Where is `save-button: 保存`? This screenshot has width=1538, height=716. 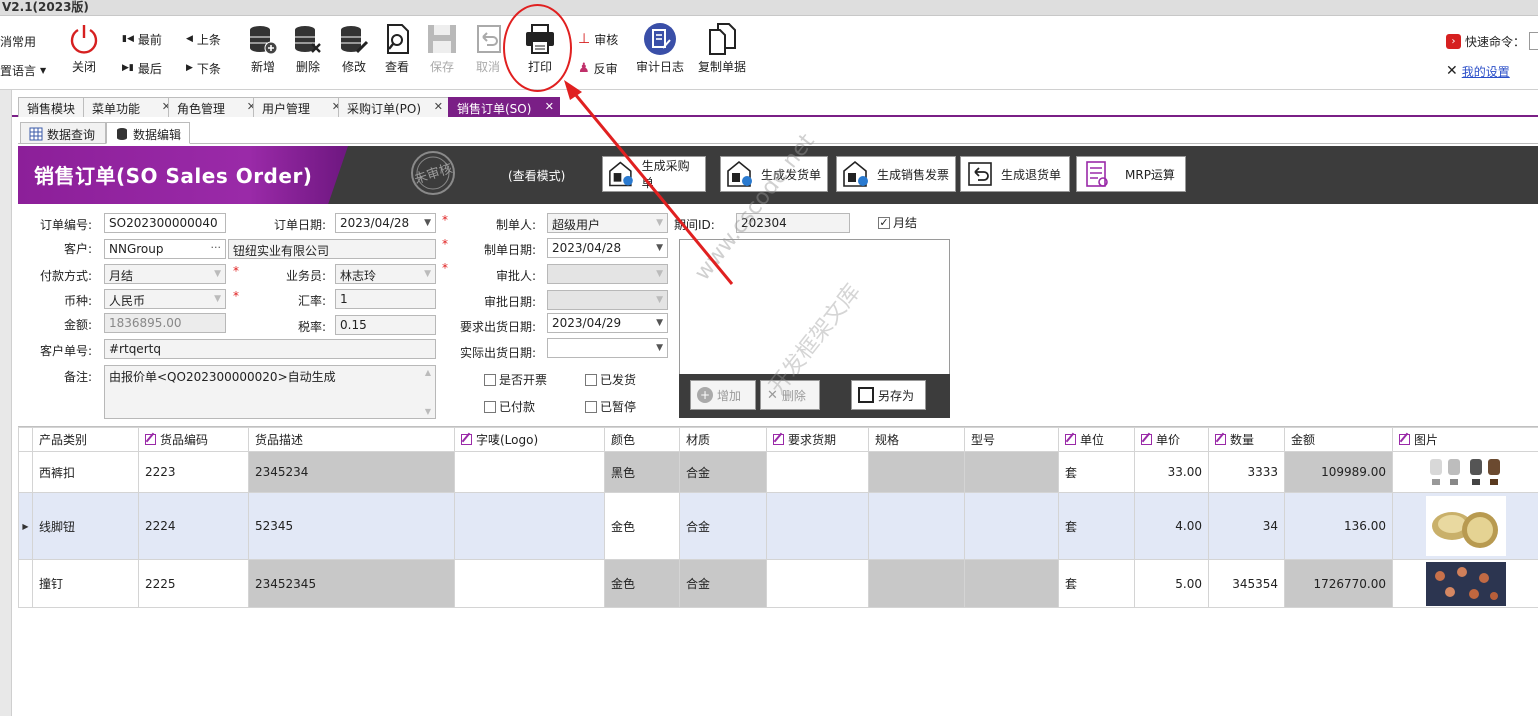
save-button: 保存 is located at coordinates (442, 52).